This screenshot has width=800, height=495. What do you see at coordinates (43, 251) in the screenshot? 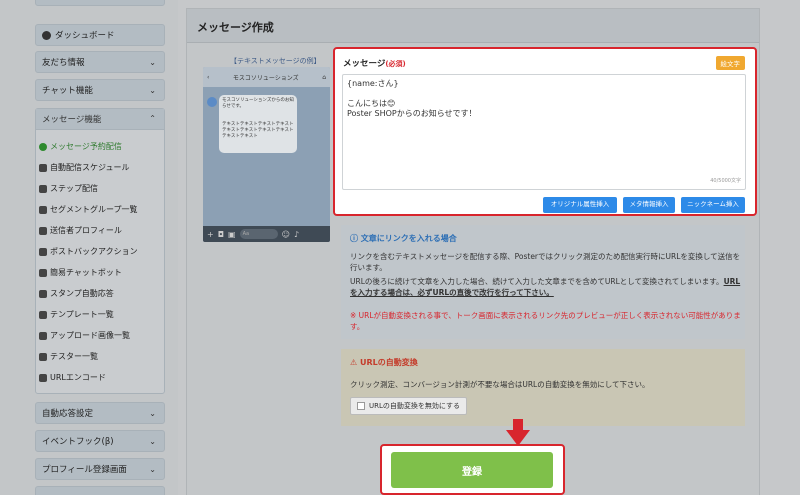
I see `robot-icon` at bounding box center [43, 251].